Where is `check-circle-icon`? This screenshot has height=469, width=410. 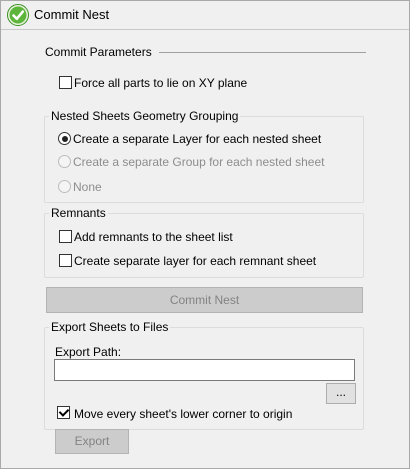
check-circle-icon is located at coordinates (18, 15).